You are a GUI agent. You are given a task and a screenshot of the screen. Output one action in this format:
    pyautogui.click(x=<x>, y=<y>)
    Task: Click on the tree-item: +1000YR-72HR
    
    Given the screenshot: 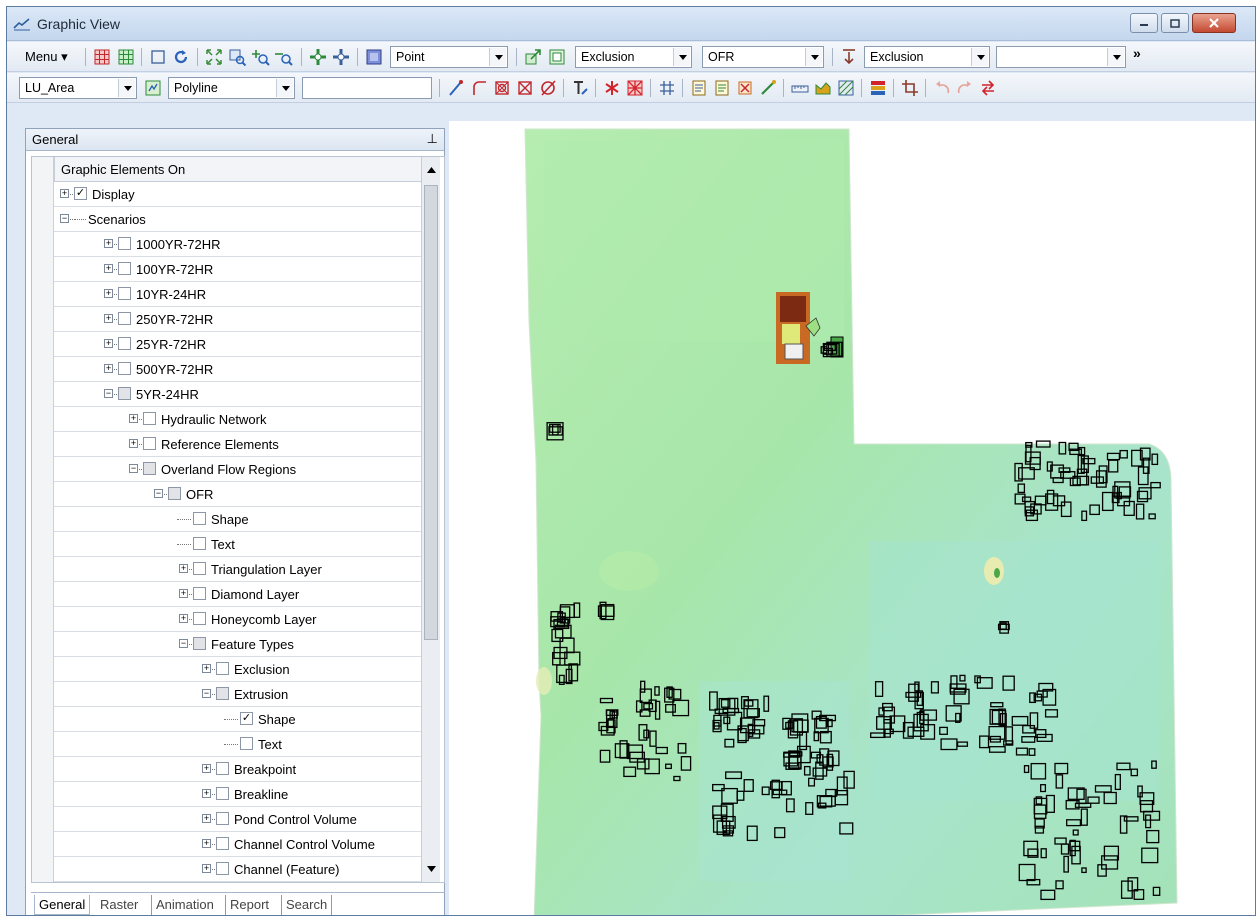 What is the action you would take?
    pyautogui.click(x=237, y=244)
    